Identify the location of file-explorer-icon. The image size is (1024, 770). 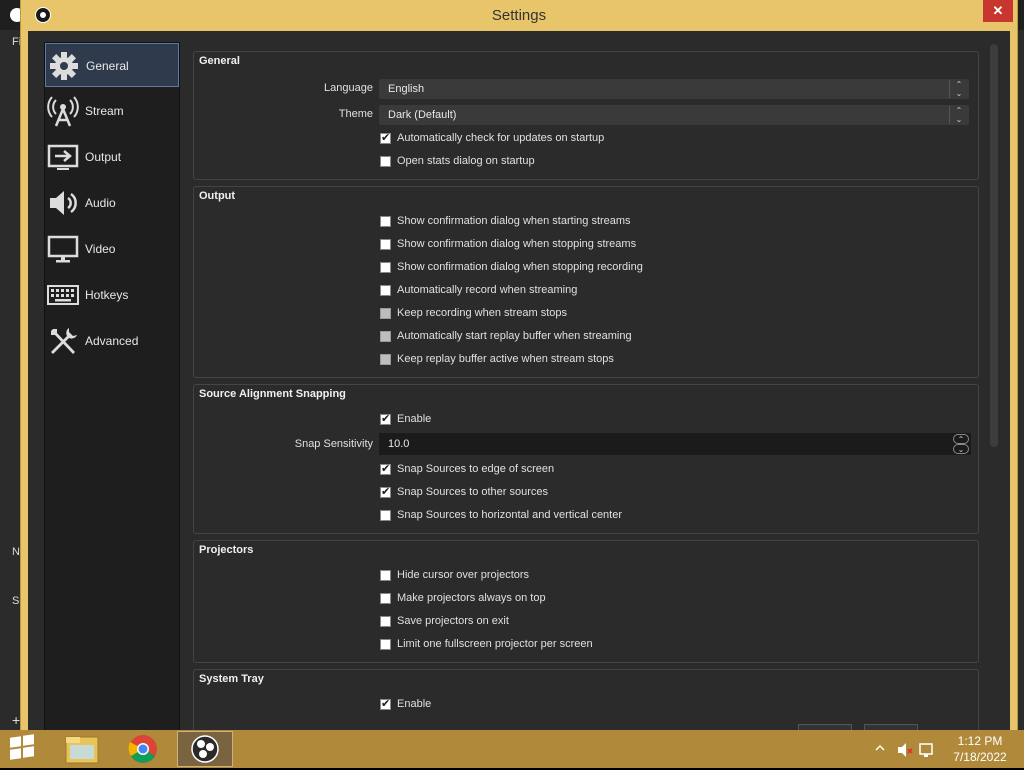
(82, 749).